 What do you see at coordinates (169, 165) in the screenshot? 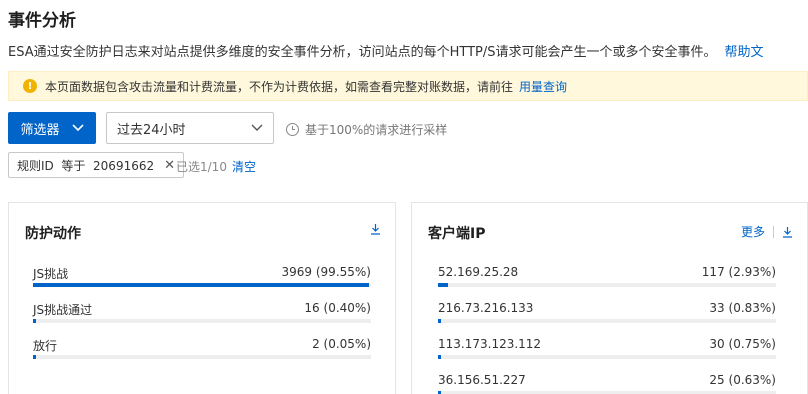
I see `close-icon: ✕` at bounding box center [169, 165].